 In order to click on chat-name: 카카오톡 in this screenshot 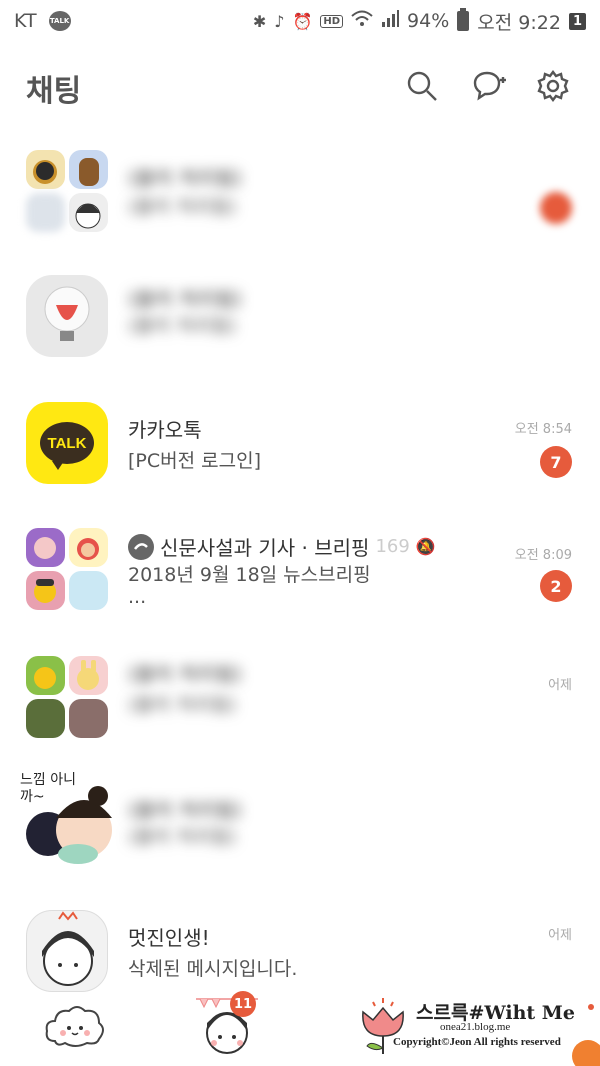, I will do `click(165, 430)`.